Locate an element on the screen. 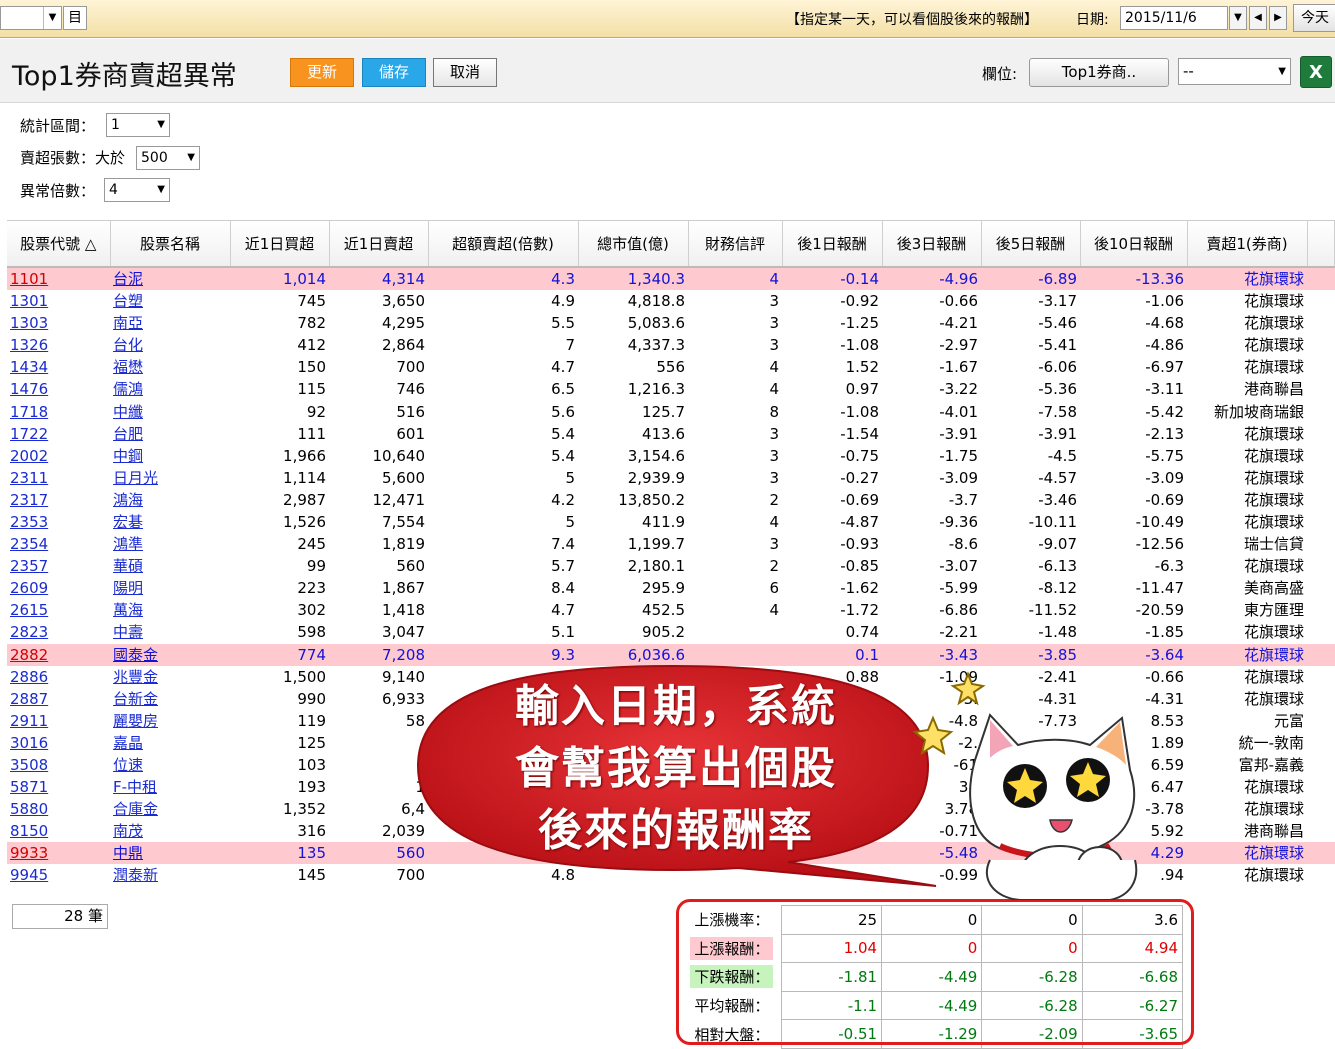 The width and height of the screenshot is (1335, 1049). cell-name: 兆豐金 is located at coordinates (170, 677).